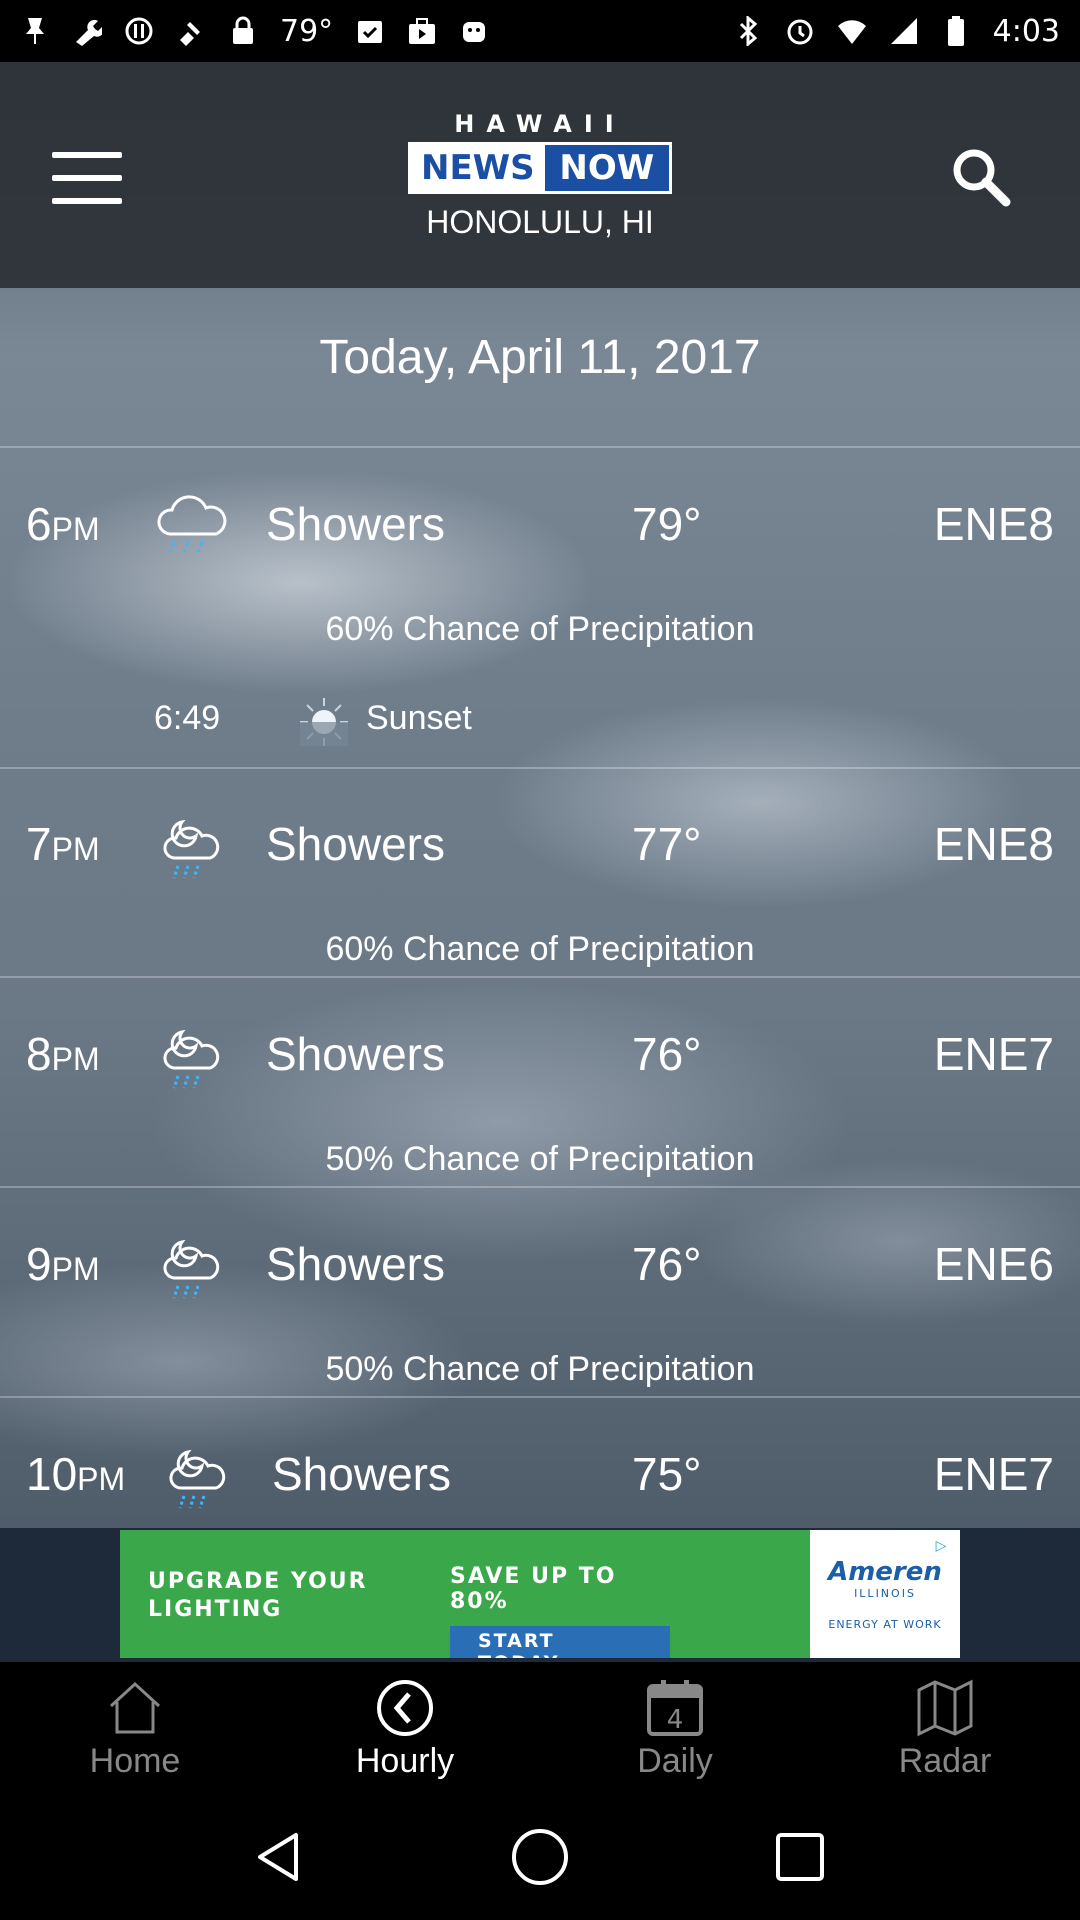 The image size is (1080, 1920). What do you see at coordinates (540, 844) in the screenshot?
I see `hour-row: 7PM Showers 77° ENE8` at bounding box center [540, 844].